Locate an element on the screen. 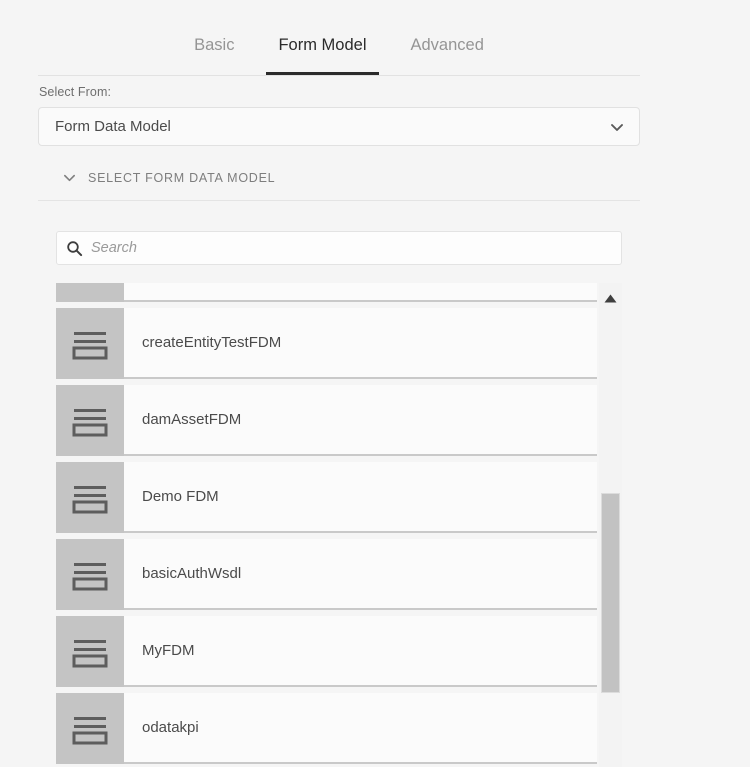 The width and height of the screenshot is (750, 767). list-item-label: basicAuthWsdl is located at coordinates (192, 573).